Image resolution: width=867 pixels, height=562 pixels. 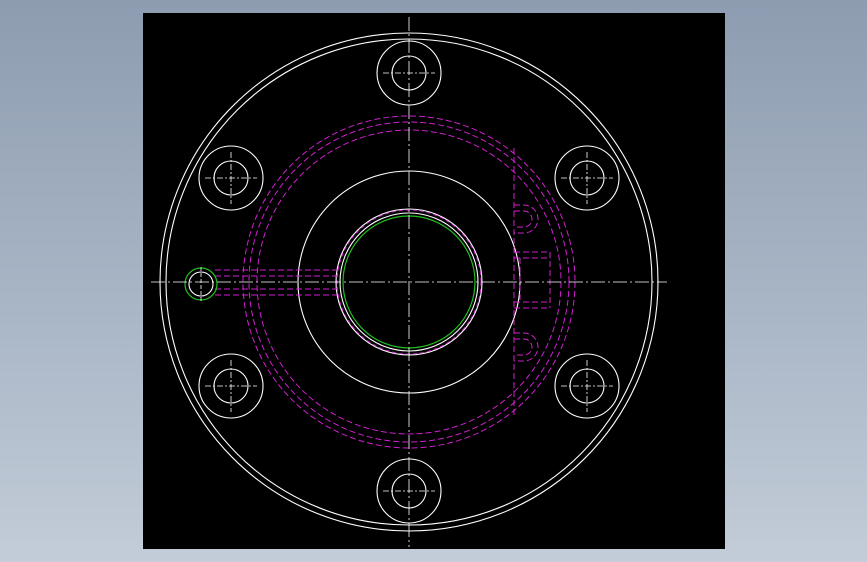 I want to click on pin-hole-selected-circle, so click(x=201, y=284).